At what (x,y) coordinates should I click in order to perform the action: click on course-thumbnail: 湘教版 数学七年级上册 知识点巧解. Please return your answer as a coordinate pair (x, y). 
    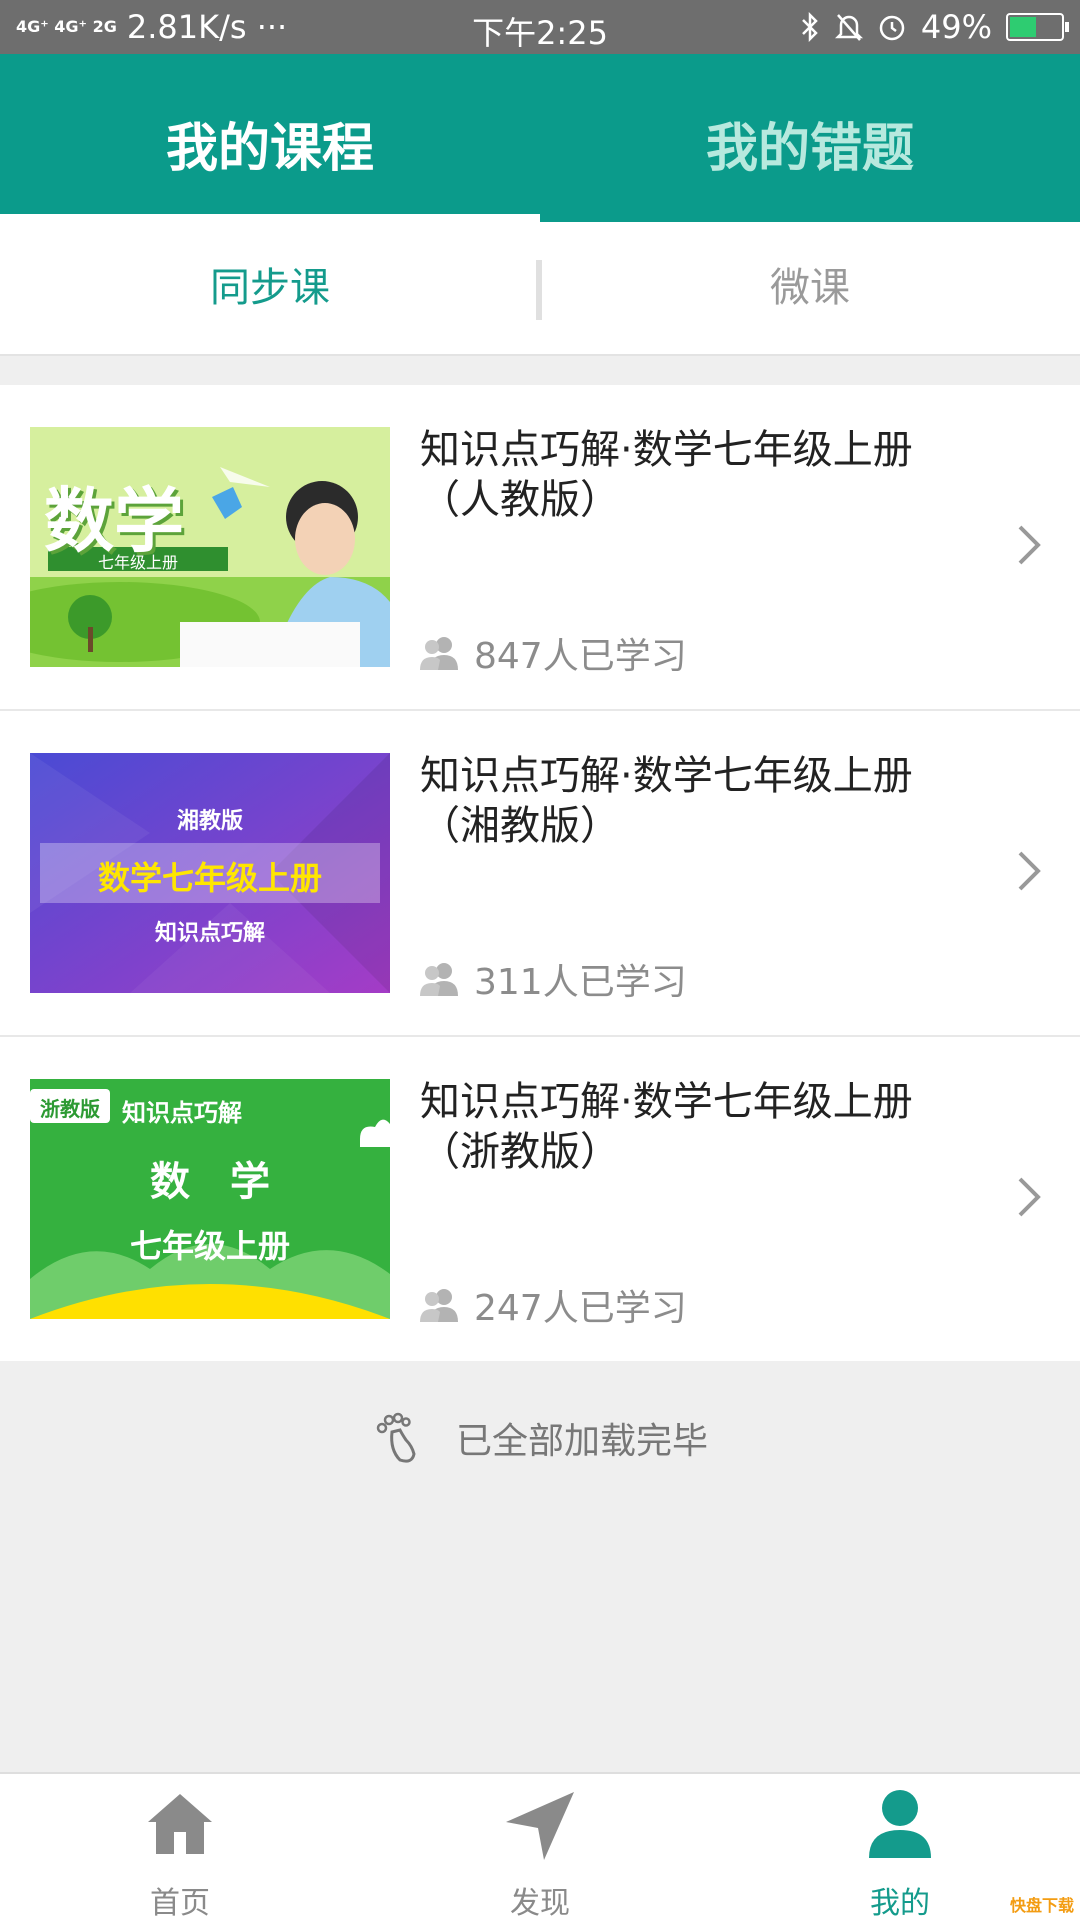
    Looking at the image, I should click on (210, 873).